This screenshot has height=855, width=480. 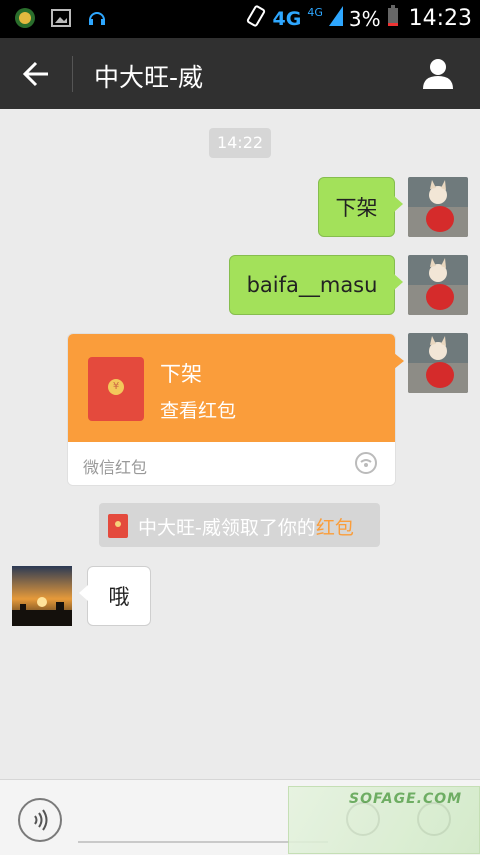 What do you see at coordinates (256, 18) in the screenshot?
I see `rotate-icon` at bounding box center [256, 18].